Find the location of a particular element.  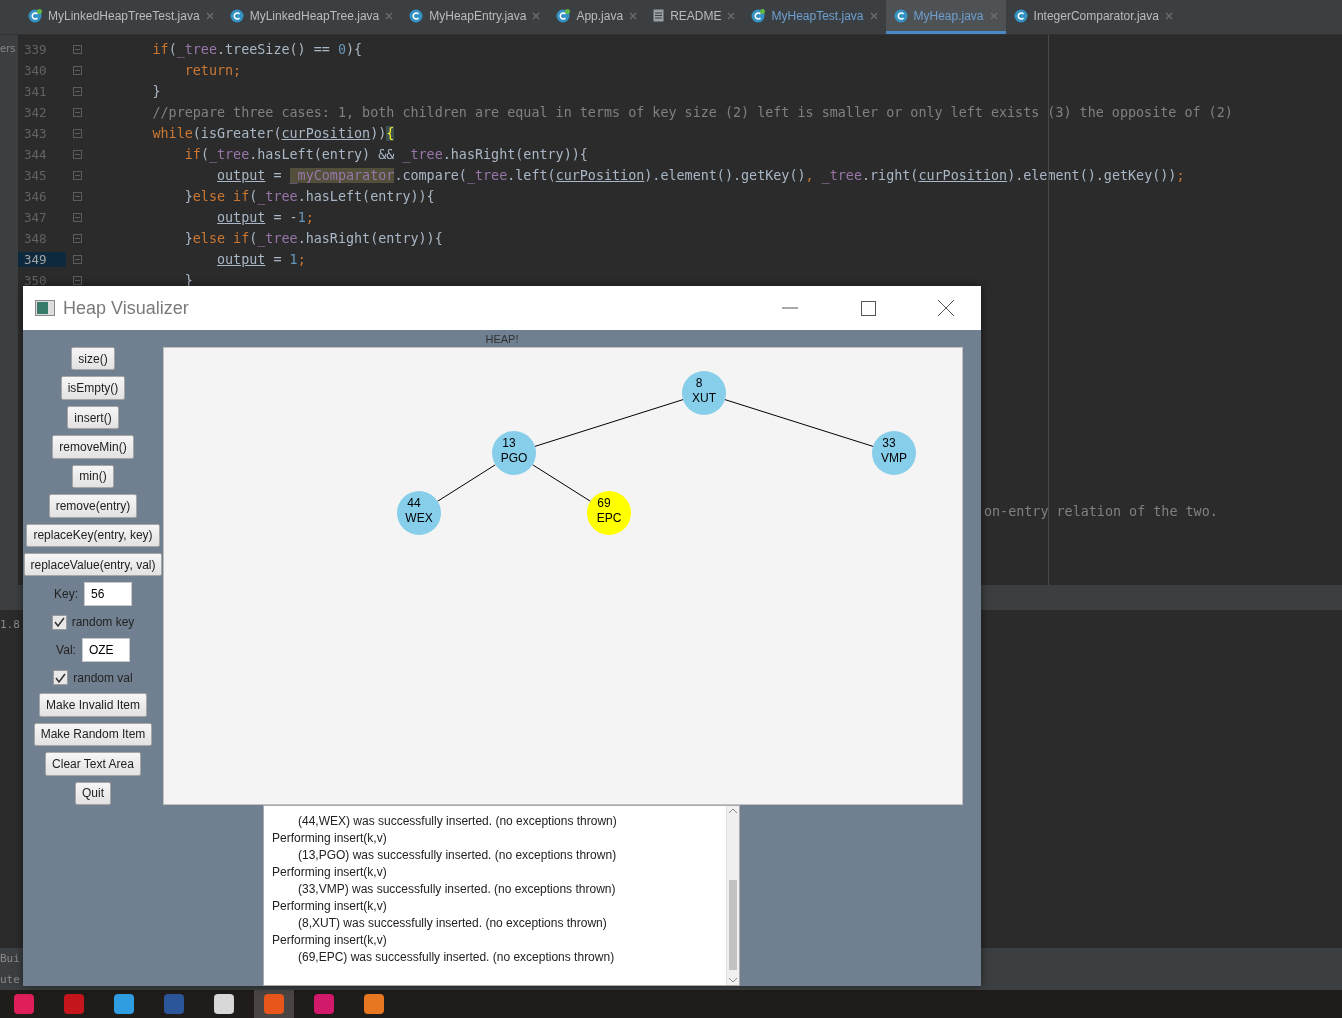

code-line: //prepare three cases: 1, both children are equal in terms of key size (2) left is smaller or only left exists (3) the opposite of (2) is located at coordinates (692, 112).